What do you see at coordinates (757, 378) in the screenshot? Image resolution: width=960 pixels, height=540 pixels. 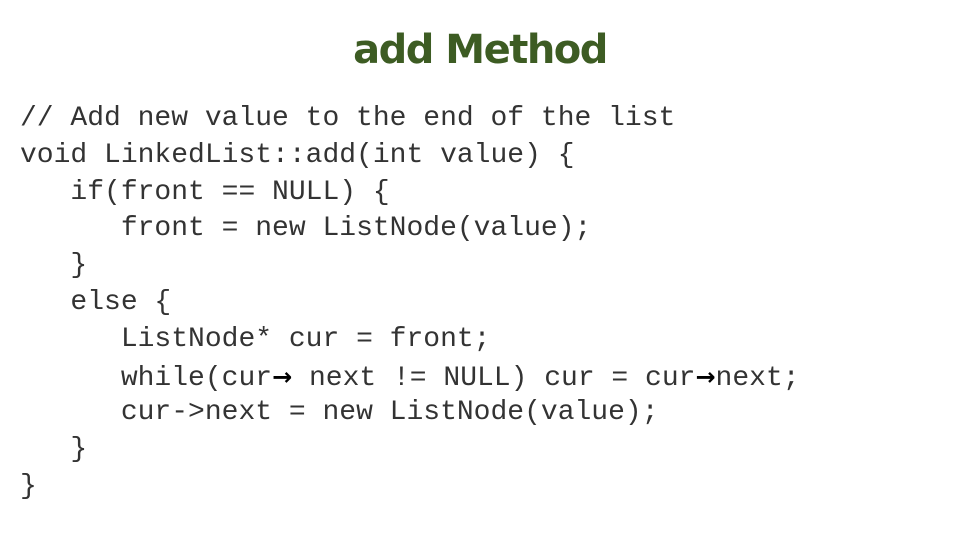 I see `code-text: next;` at bounding box center [757, 378].